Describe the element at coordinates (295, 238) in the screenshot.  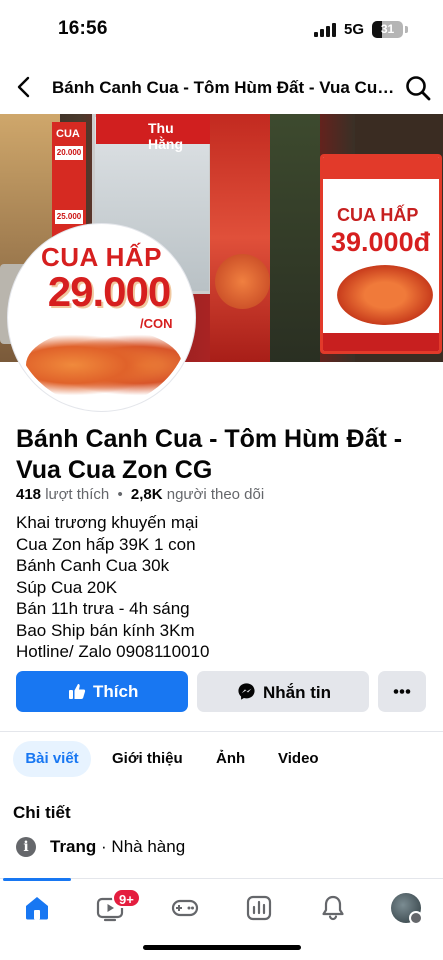
I see `cover-tree` at that location.